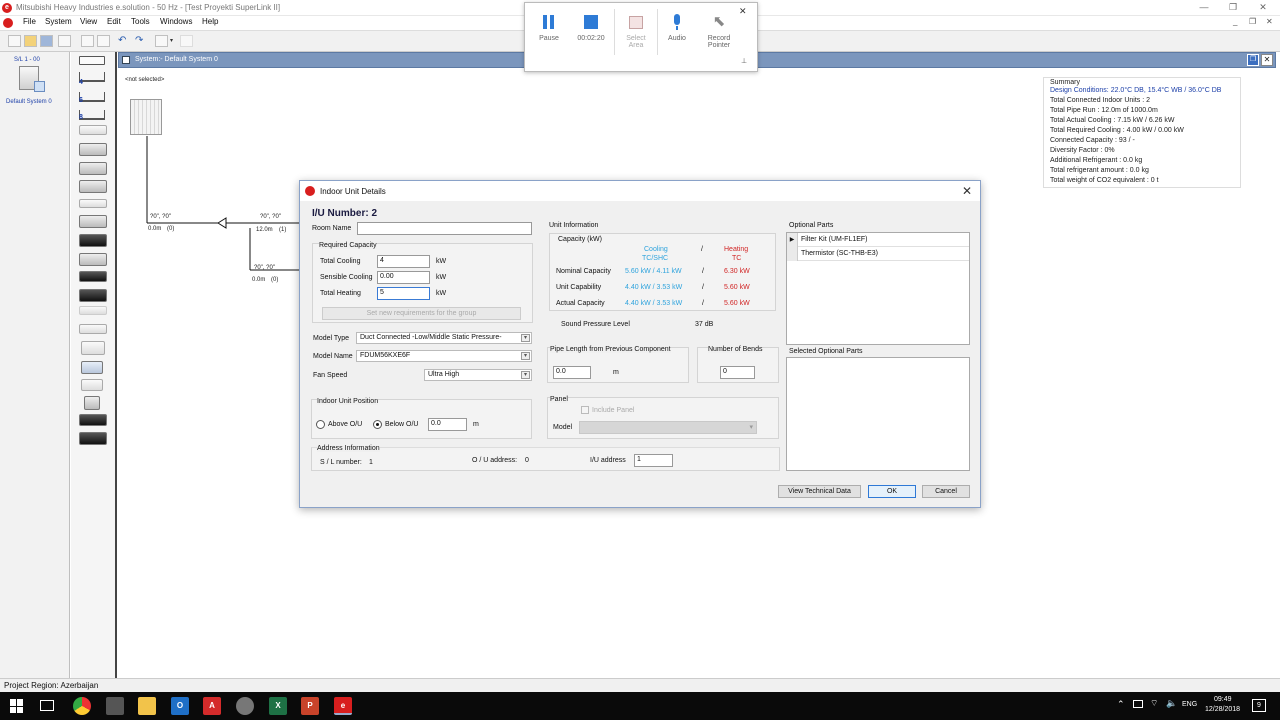 The height and width of the screenshot is (720, 1280). I want to click on app-menu-icon, so click(8, 23).